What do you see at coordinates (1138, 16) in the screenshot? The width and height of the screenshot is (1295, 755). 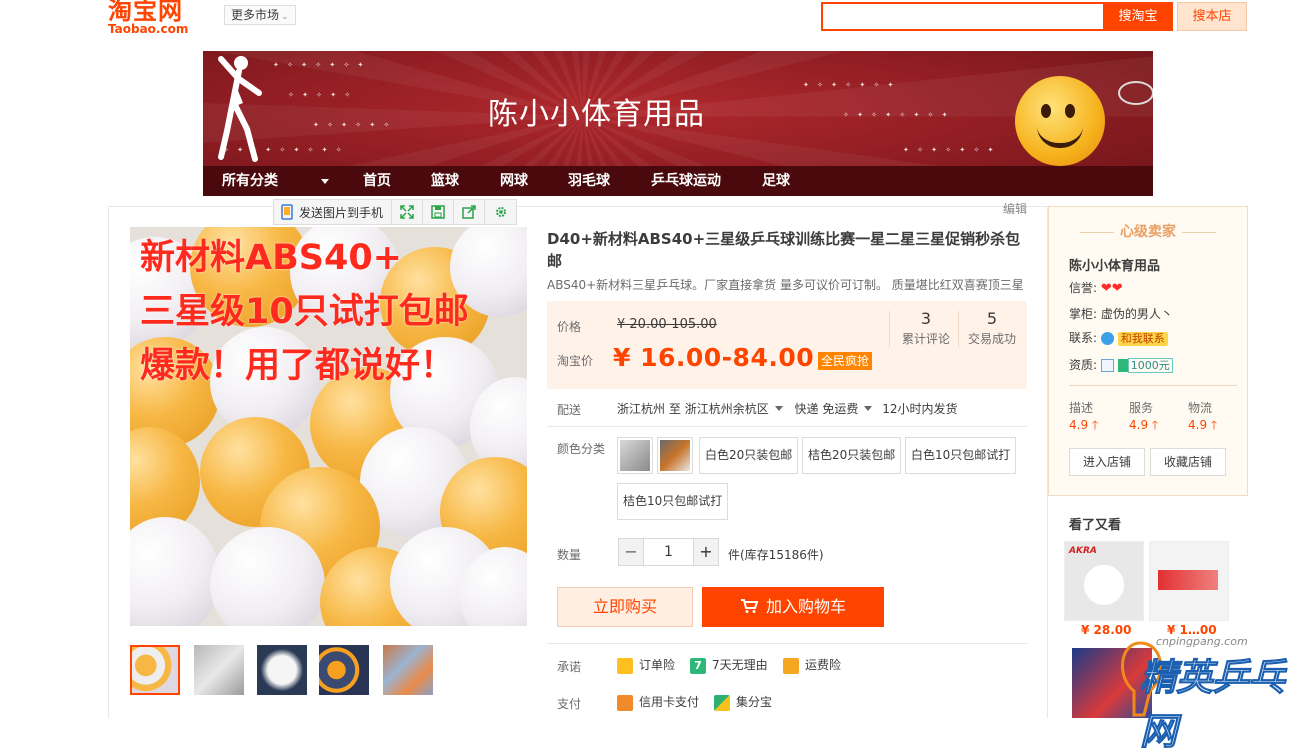 I see `search-taobao-button: 搜淘宝` at bounding box center [1138, 16].